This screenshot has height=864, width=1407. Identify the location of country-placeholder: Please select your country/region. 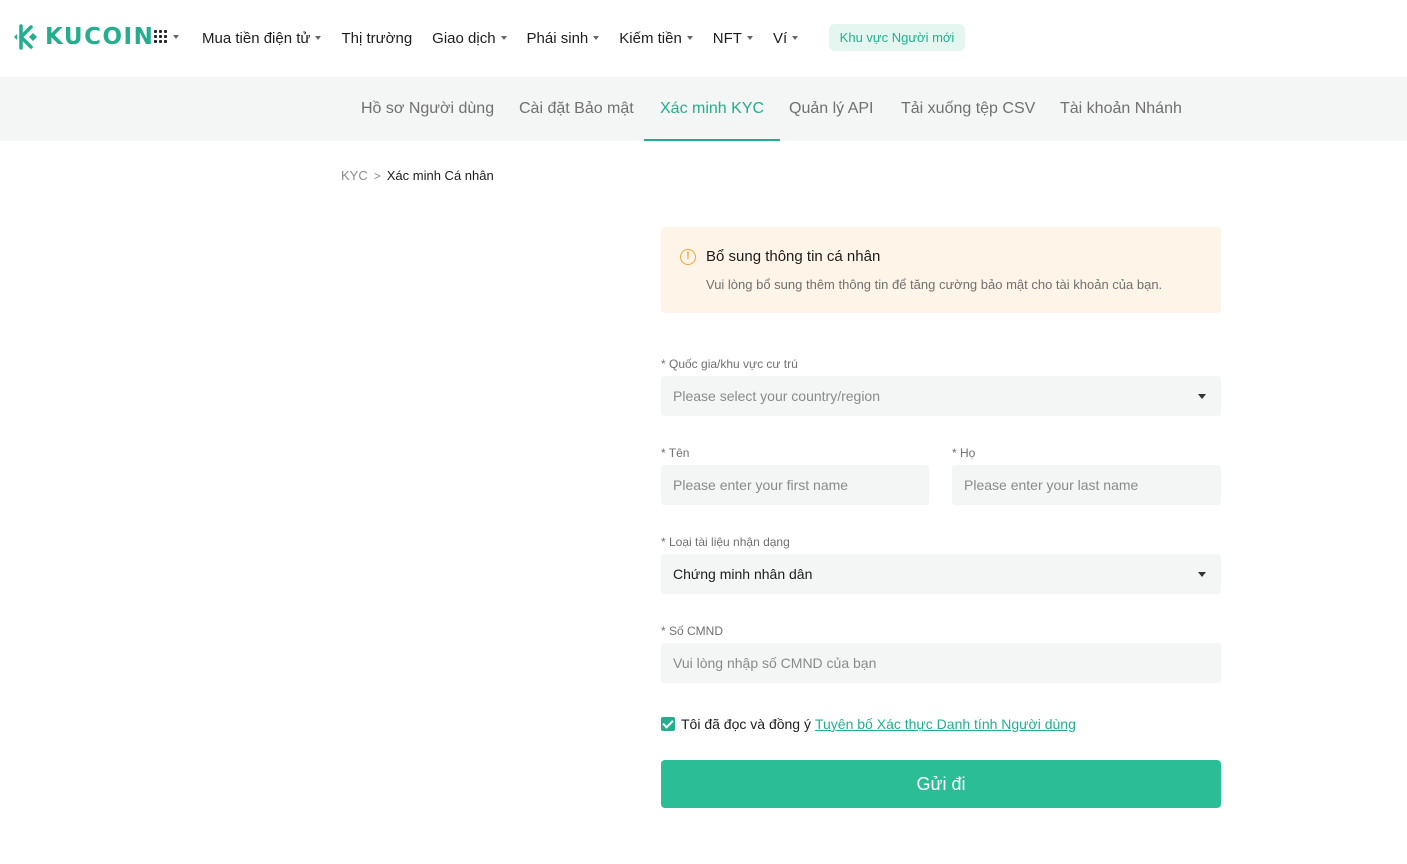
(776, 396).